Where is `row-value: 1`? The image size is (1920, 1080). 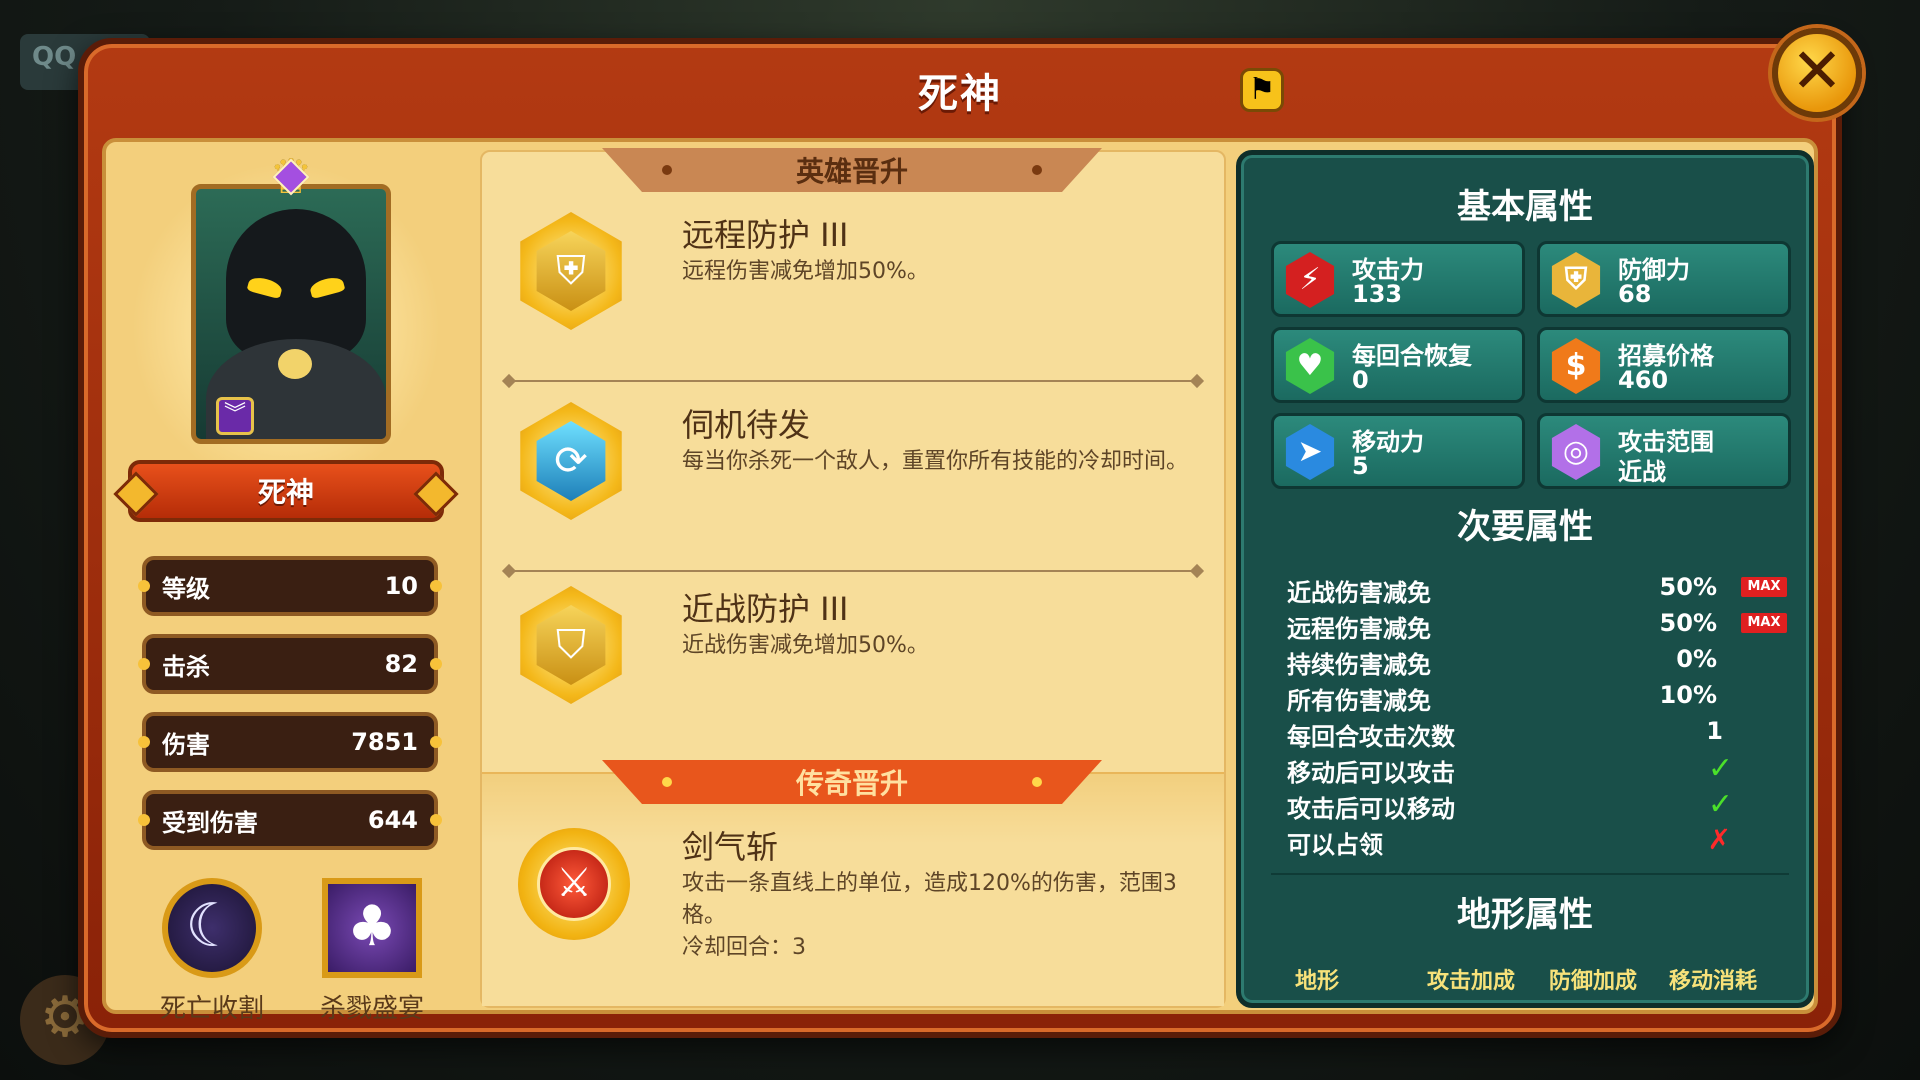
row-value: 1 is located at coordinates (1714, 731).